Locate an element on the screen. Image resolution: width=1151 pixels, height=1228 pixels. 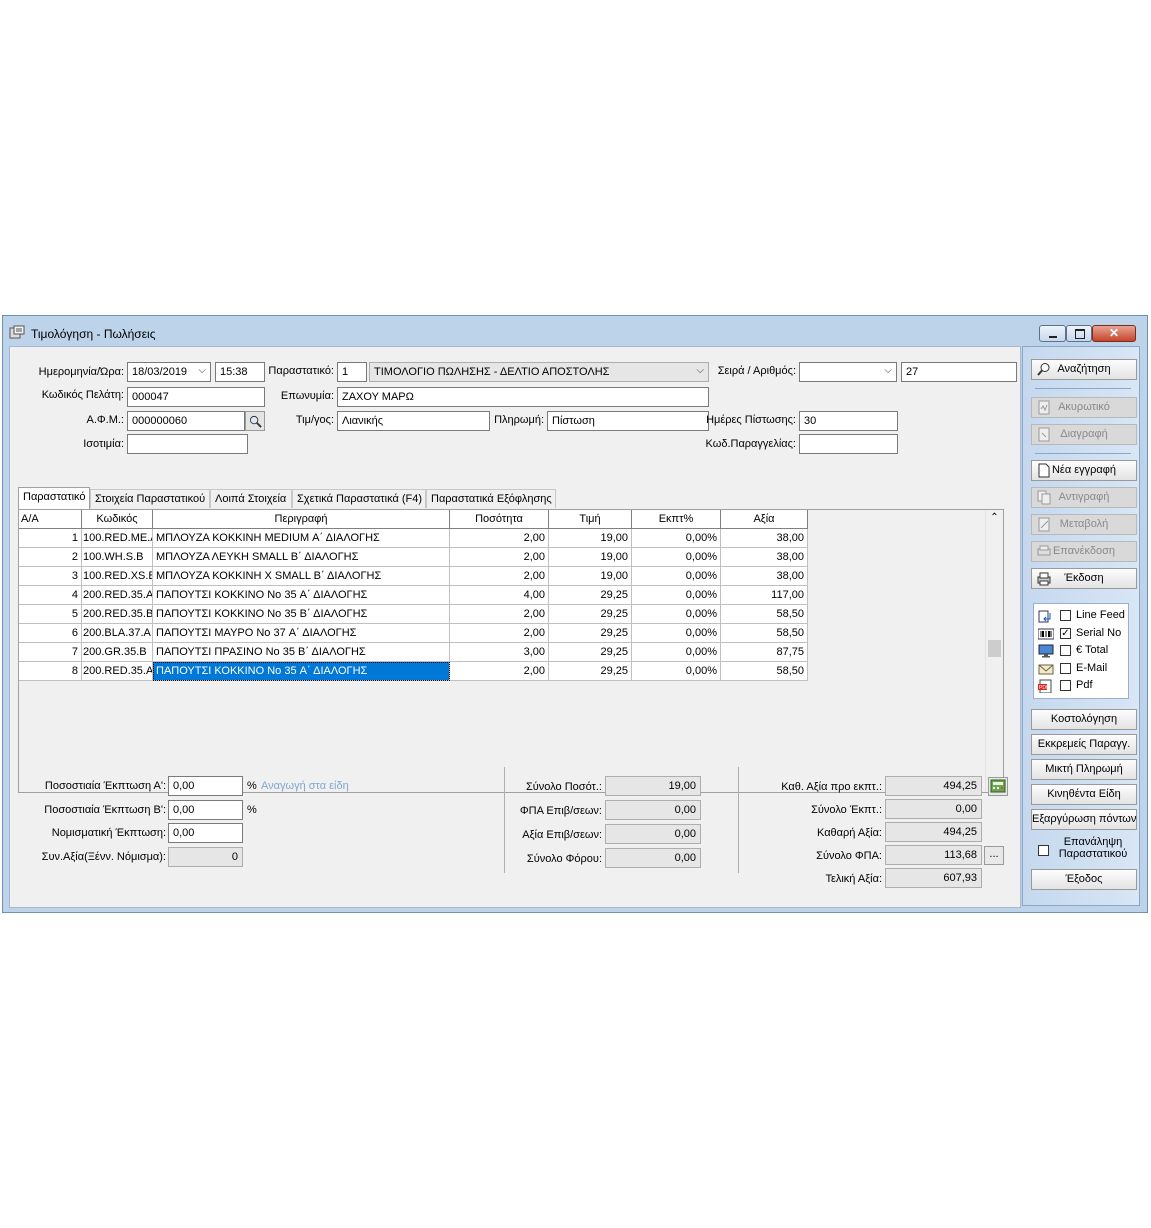
col-code: Κωδικός is located at coordinates (117, 519).